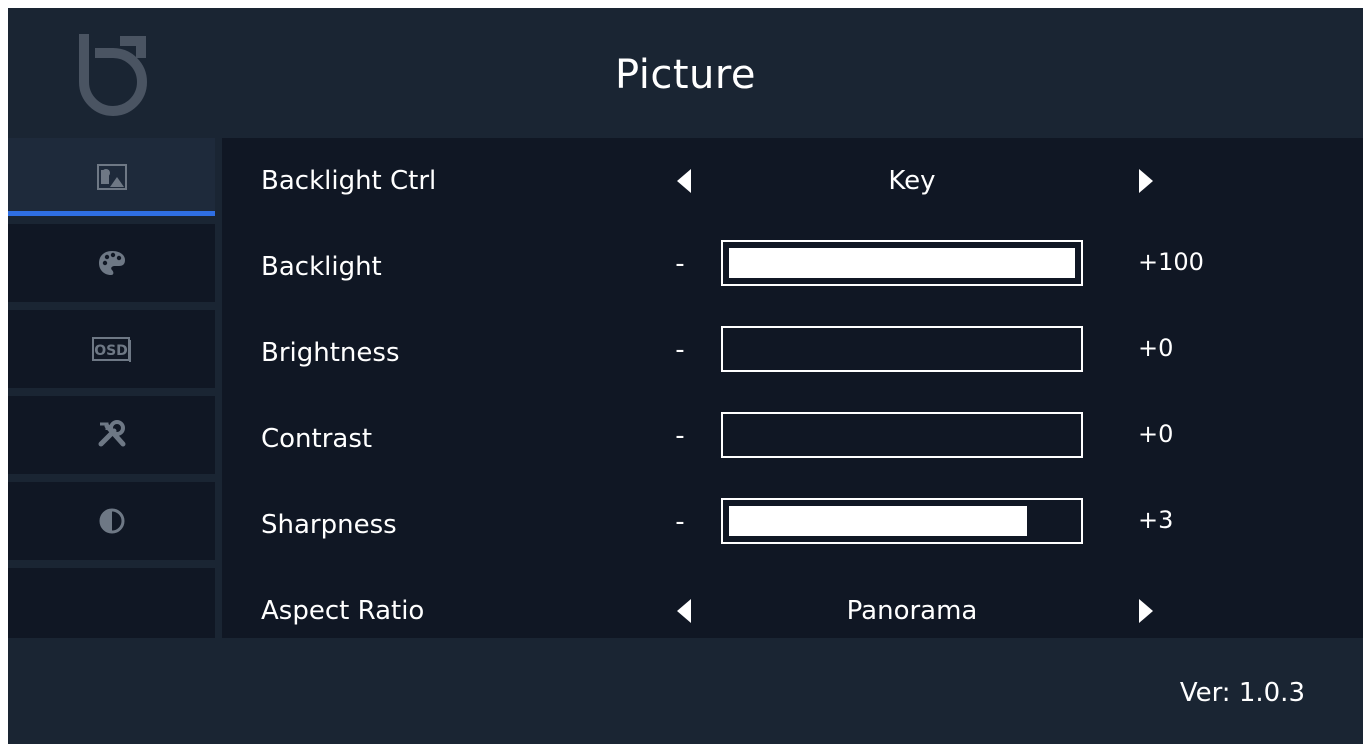 This screenshot has width=1363, height=744. Describe the element at coordinates (349, 181) in the screenshot. I see `setting-label: Backlight Ctrl` at that location.